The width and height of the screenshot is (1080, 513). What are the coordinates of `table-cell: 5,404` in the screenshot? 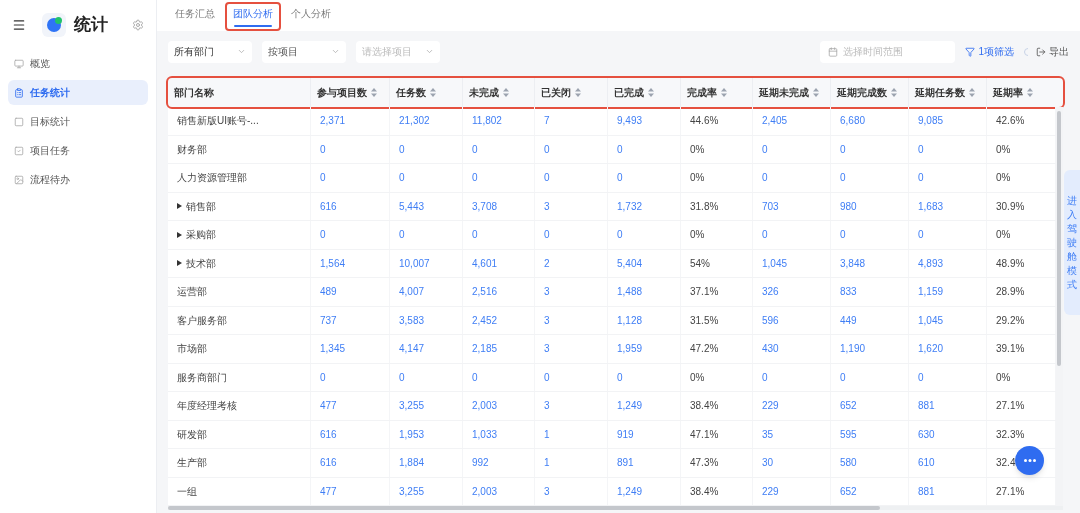 It's located at (644, 263).